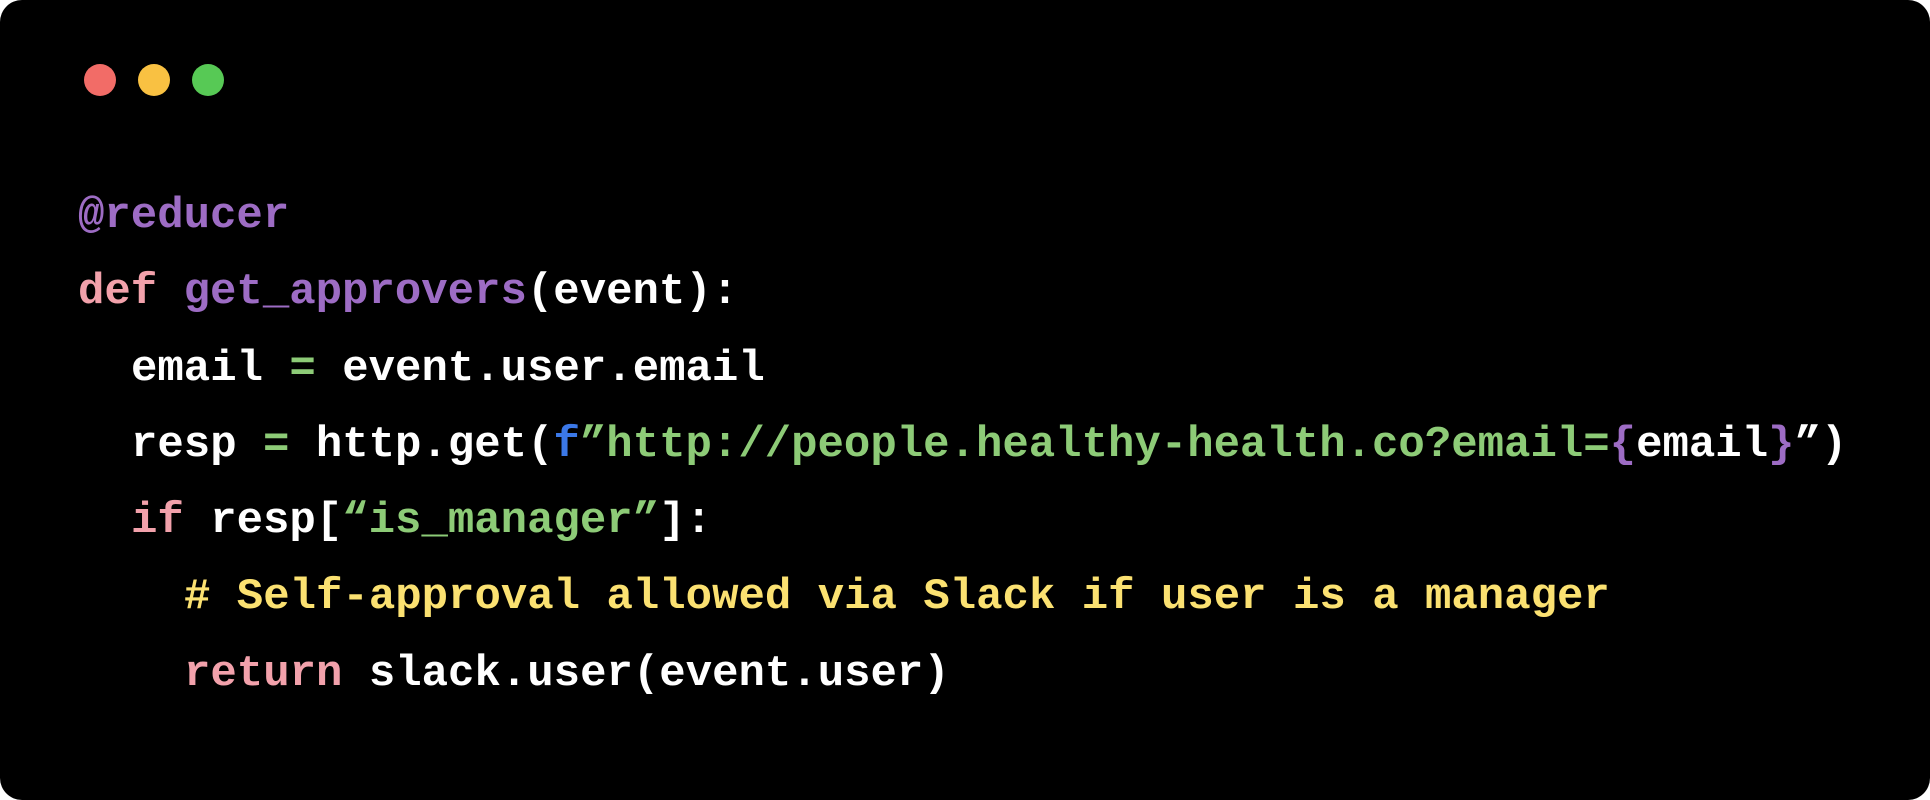  Describe the element at coordinates (1094, 444) in the screenshot. I see `code-token-string: ”http://people.healthy-health.co?email=` at that location.